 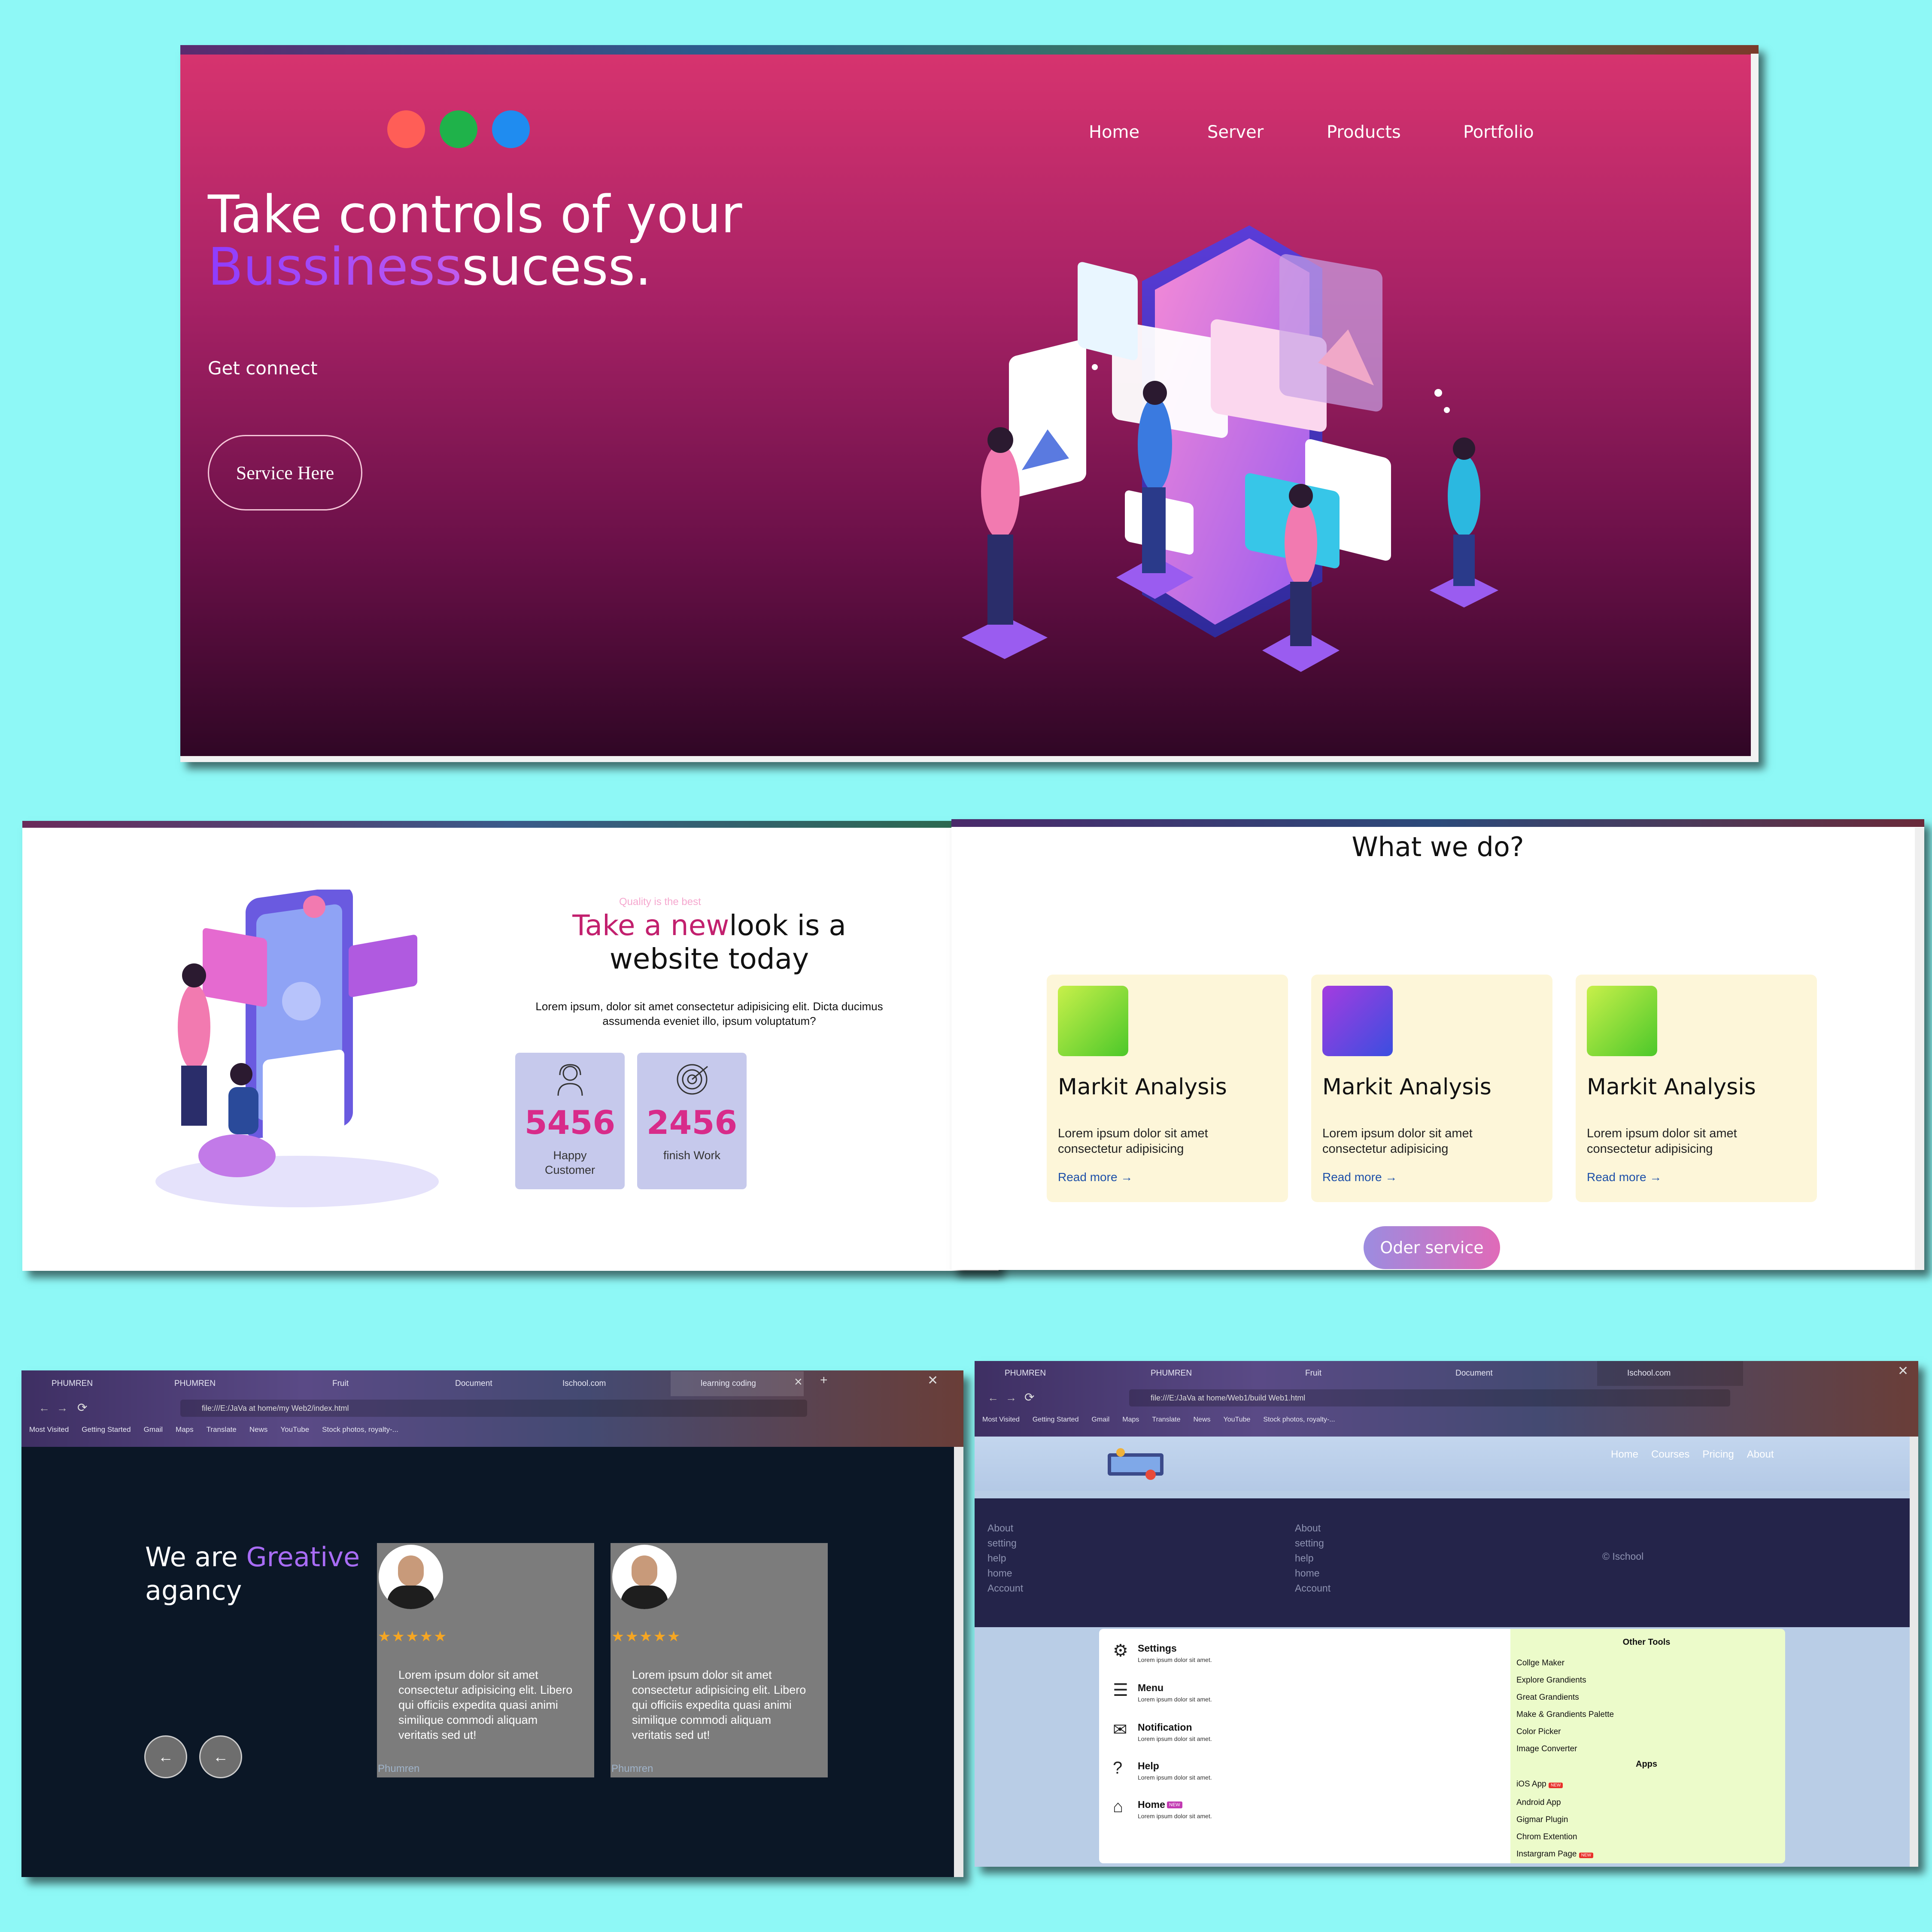 What do you see at coordinates (1565, 1664) in the screenshot?
I see `tool-link: Collge Maker` at bounding box center [1565, 1664].